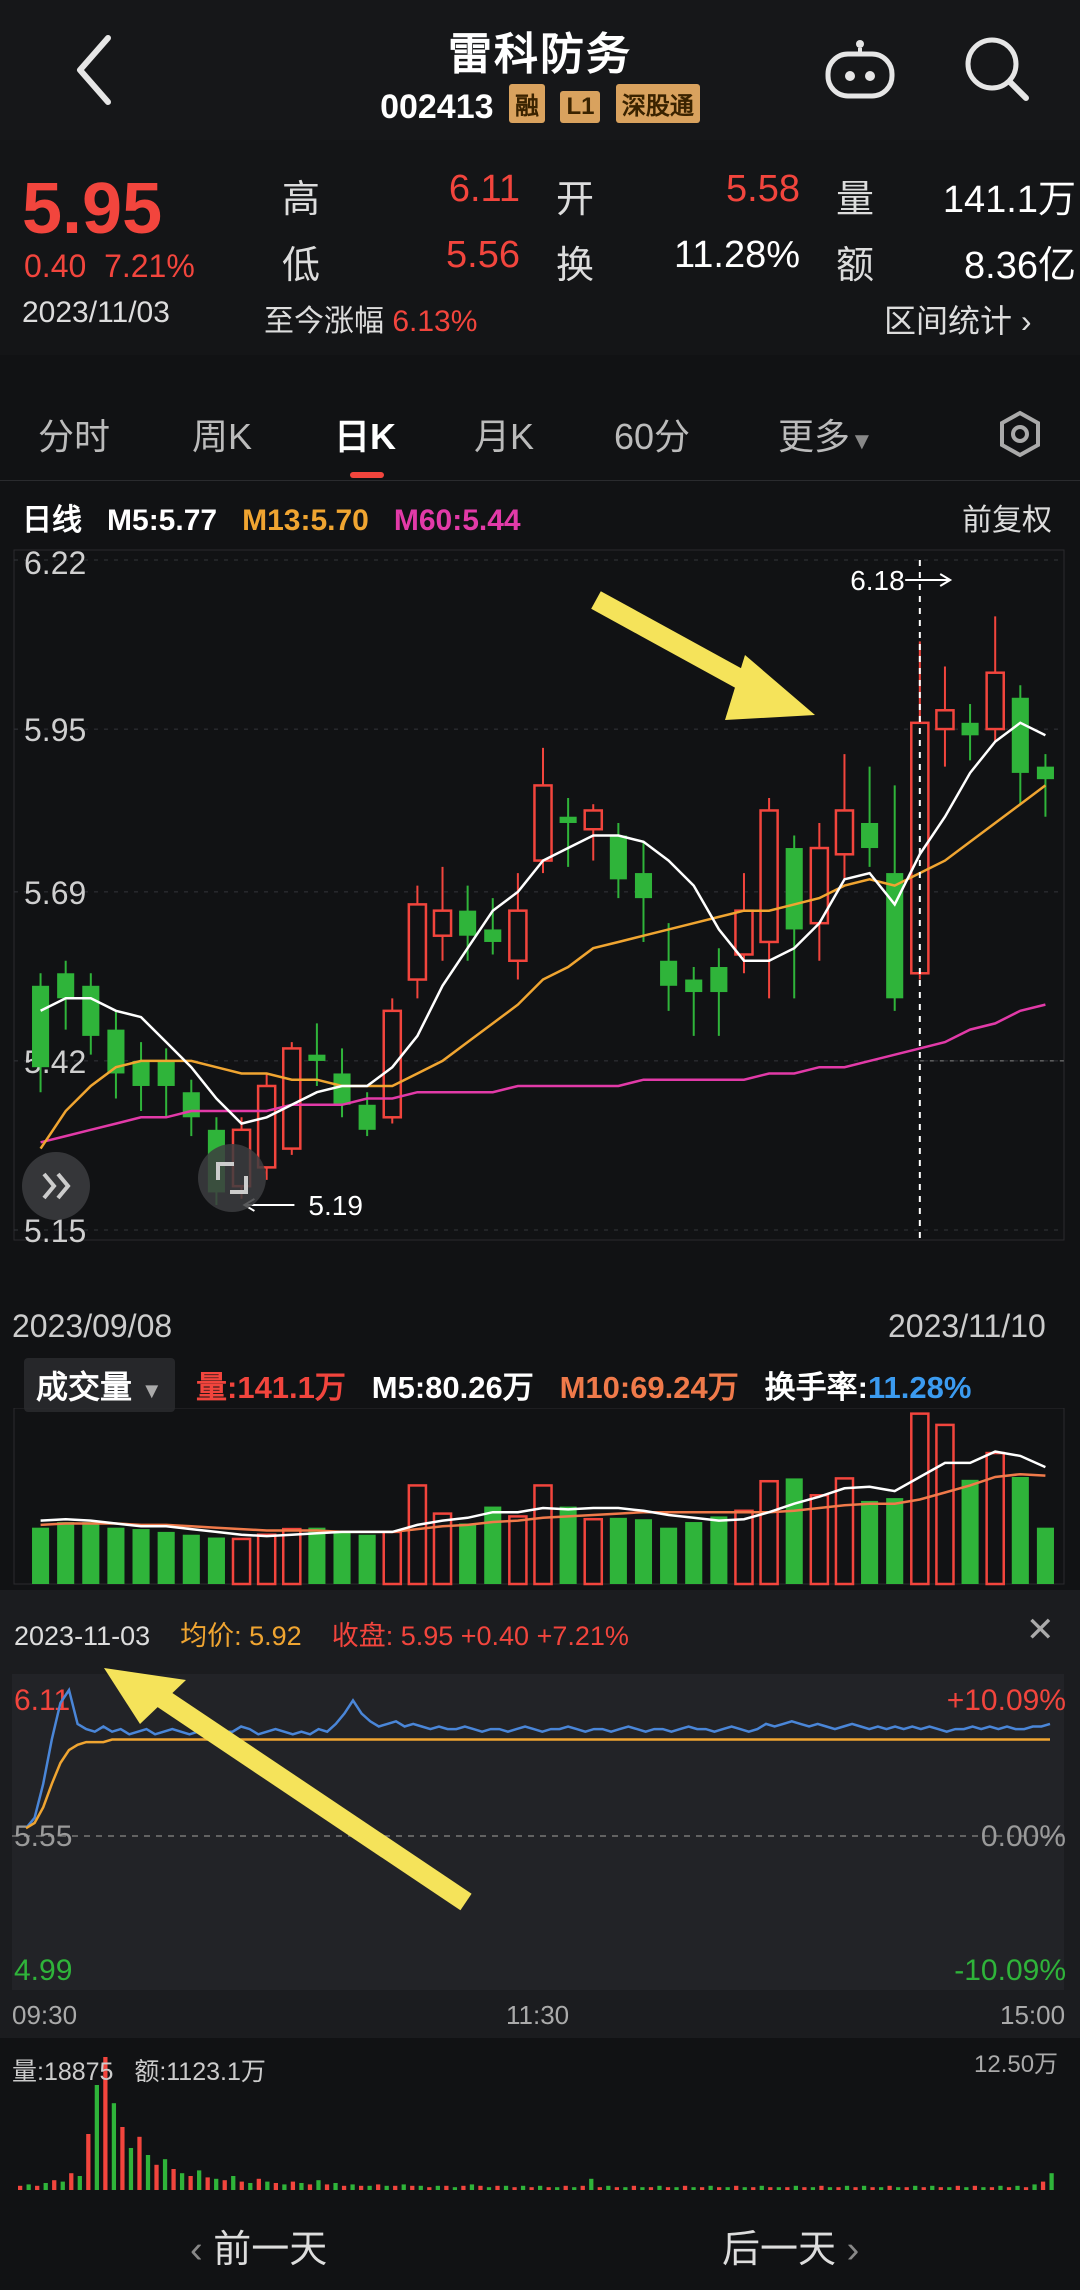  What do you see at coordinates (948, 321) in the screenshot?
I see `range-stats-label: 区间统计` at bounding box center [948, 321].